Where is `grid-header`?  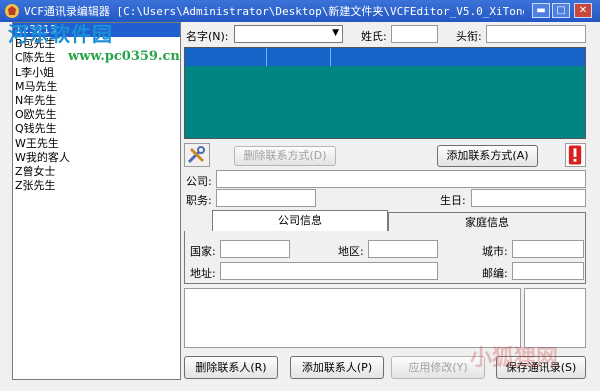
grid-header is located at coordinates (385, 57).